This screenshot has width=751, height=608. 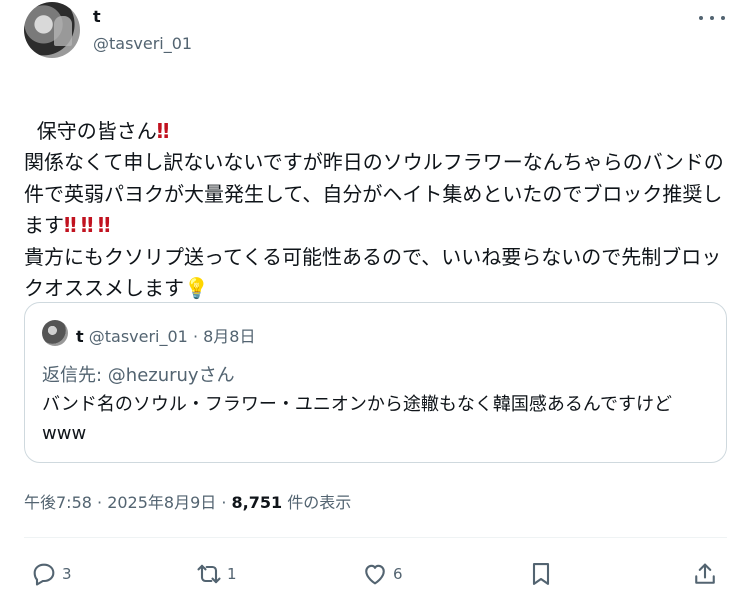 I want to click on bookmark-button, so click(x=541, y=574).